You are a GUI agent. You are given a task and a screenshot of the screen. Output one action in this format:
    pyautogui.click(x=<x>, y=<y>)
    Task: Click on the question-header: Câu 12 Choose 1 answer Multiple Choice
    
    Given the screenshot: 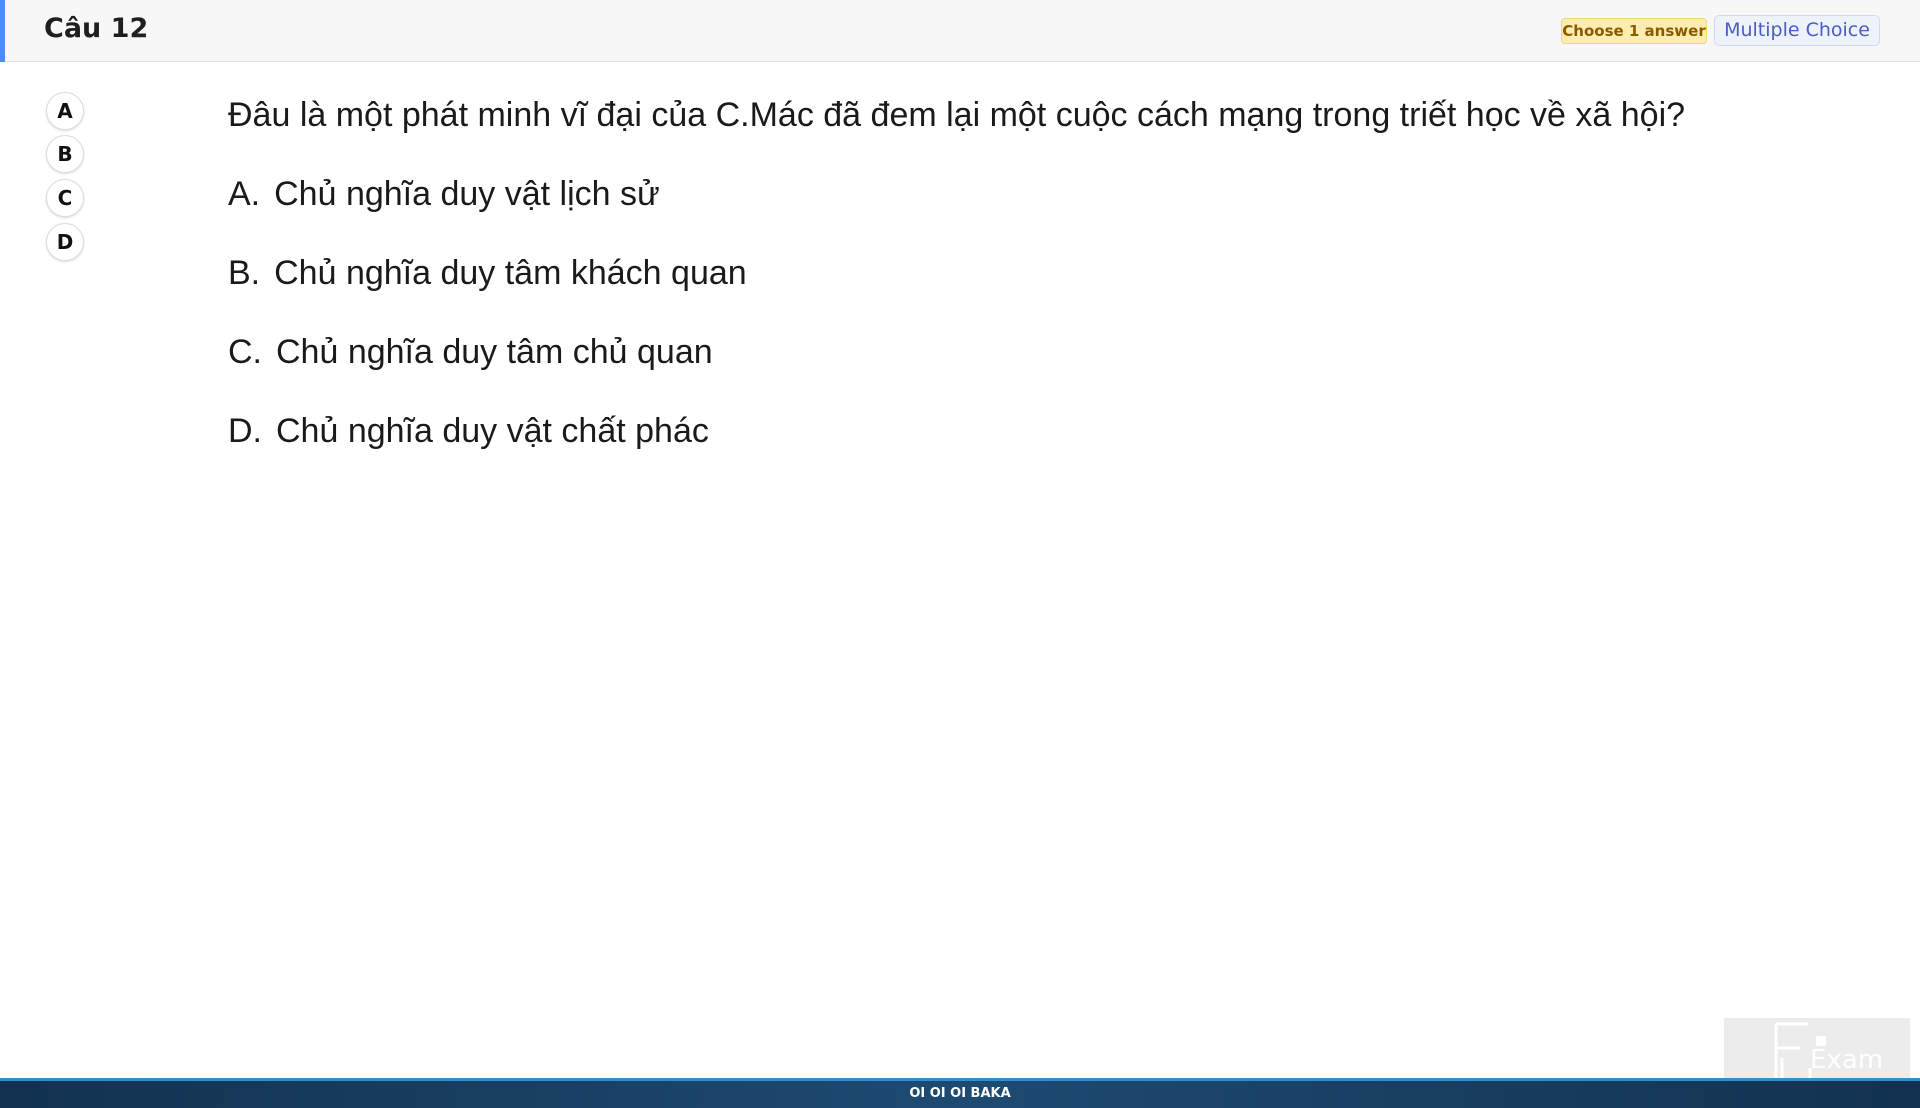 What is the action you would take?
    pyautogui.click(x=960, y=31)
    